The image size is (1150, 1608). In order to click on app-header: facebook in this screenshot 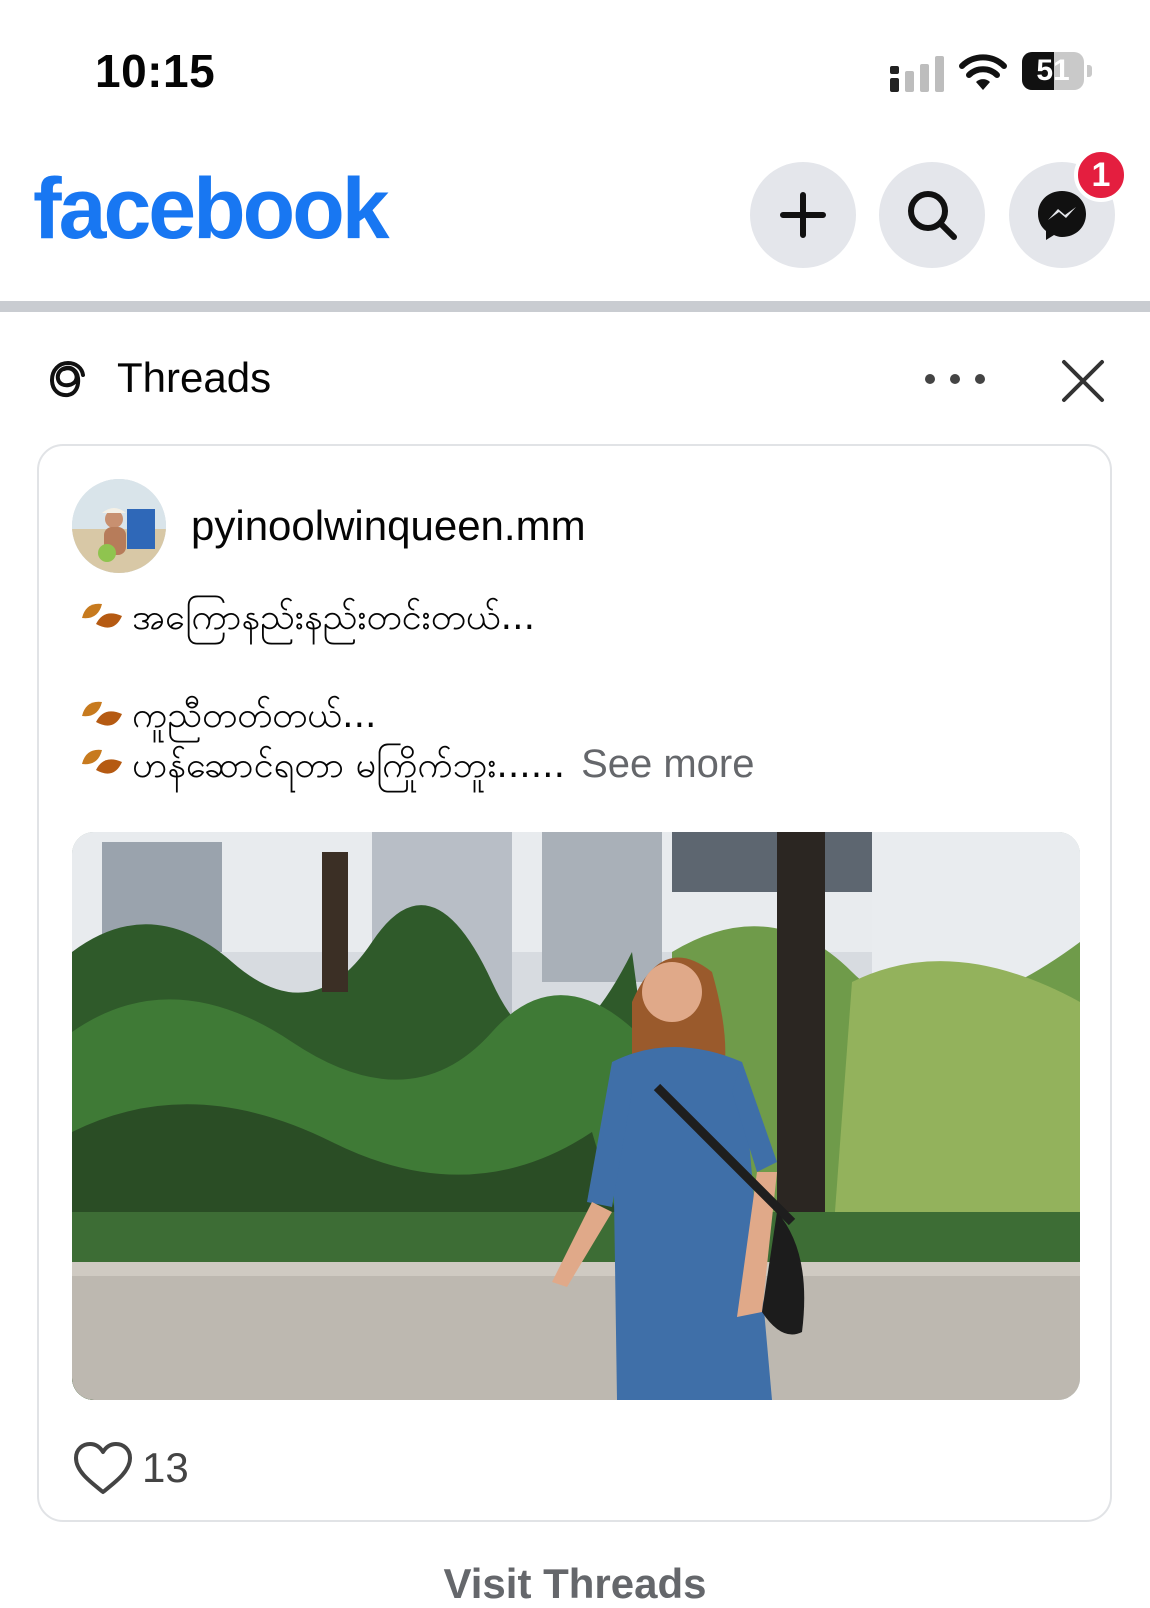, I will do `click(575, 220)`.